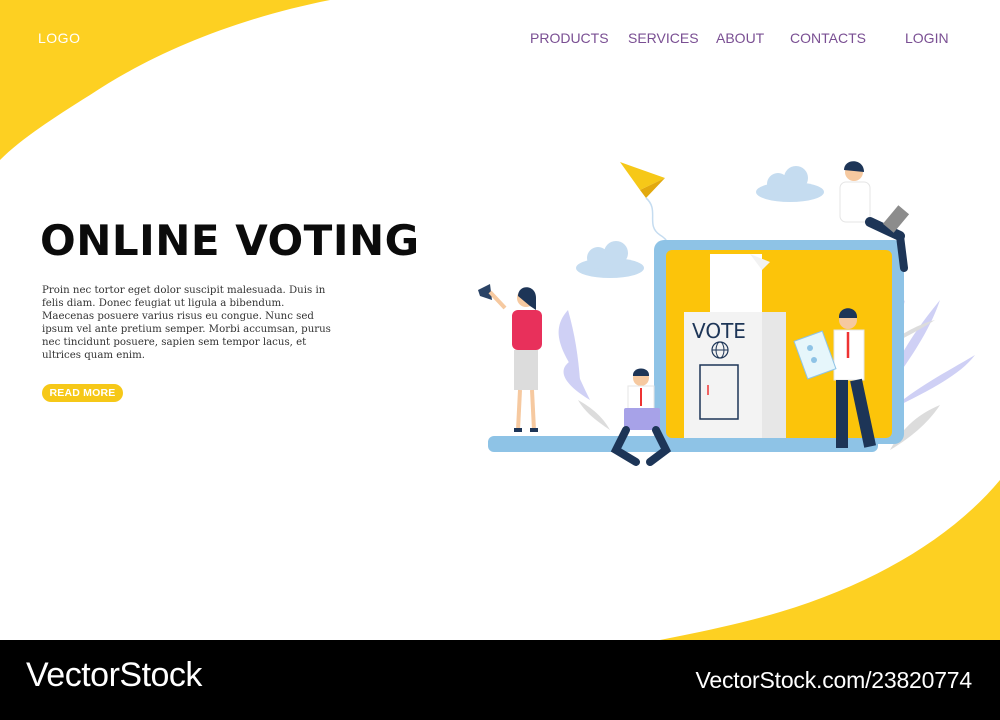 The image size is (1000, 720). I want to click on woman-with-megaphone, so click(510, 358).